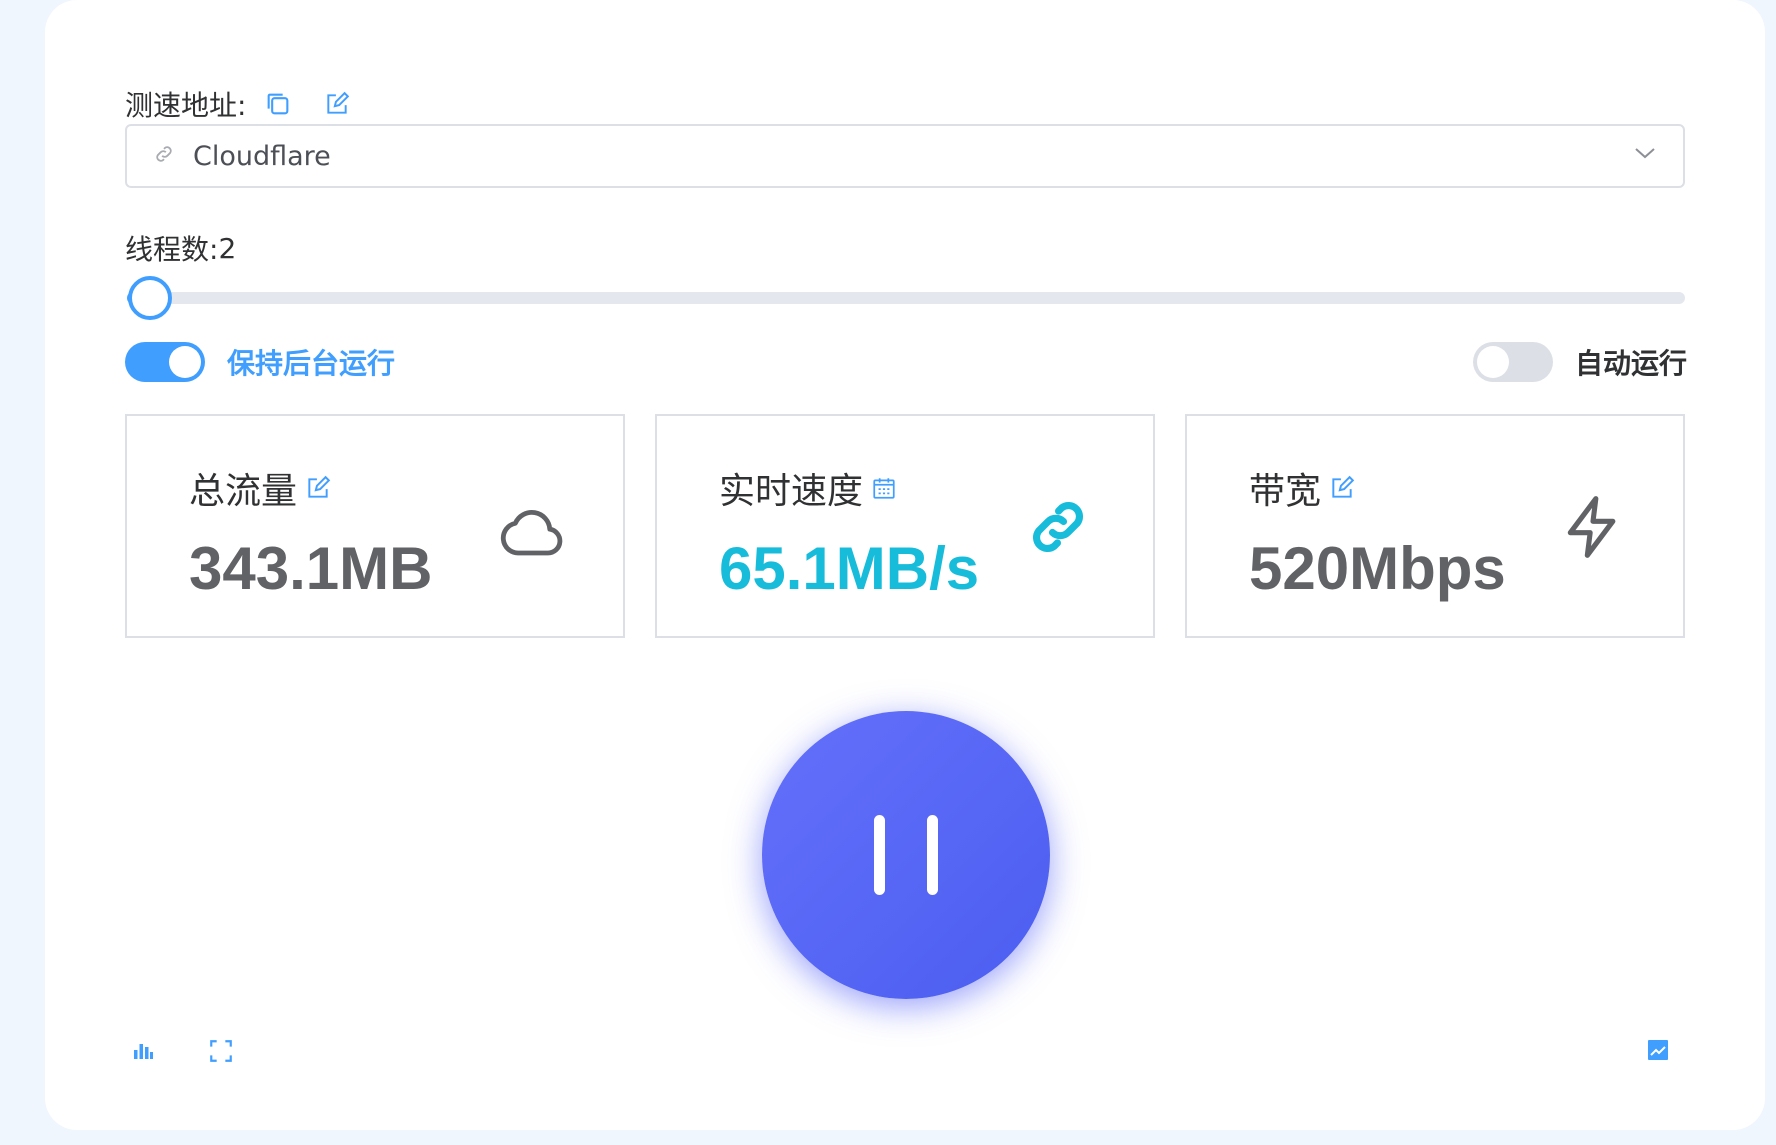  I want to click on auto-run-toggle-row: 自动运行, so click(1580, 362).